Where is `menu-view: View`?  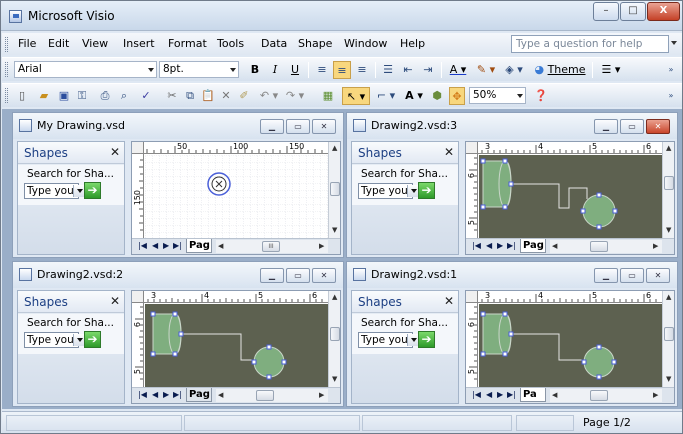
menu-view: View is located at coordinates (95, 43).